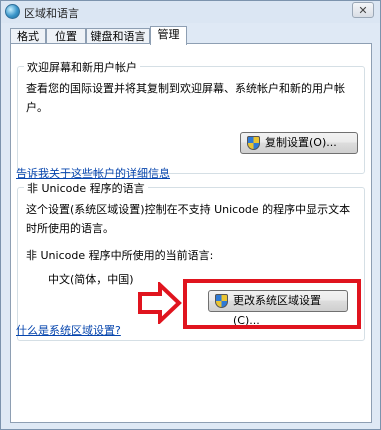  Describe the element at coordinates (28, 36) in the screenshot. I see `tab-formats: 格式` at that location.